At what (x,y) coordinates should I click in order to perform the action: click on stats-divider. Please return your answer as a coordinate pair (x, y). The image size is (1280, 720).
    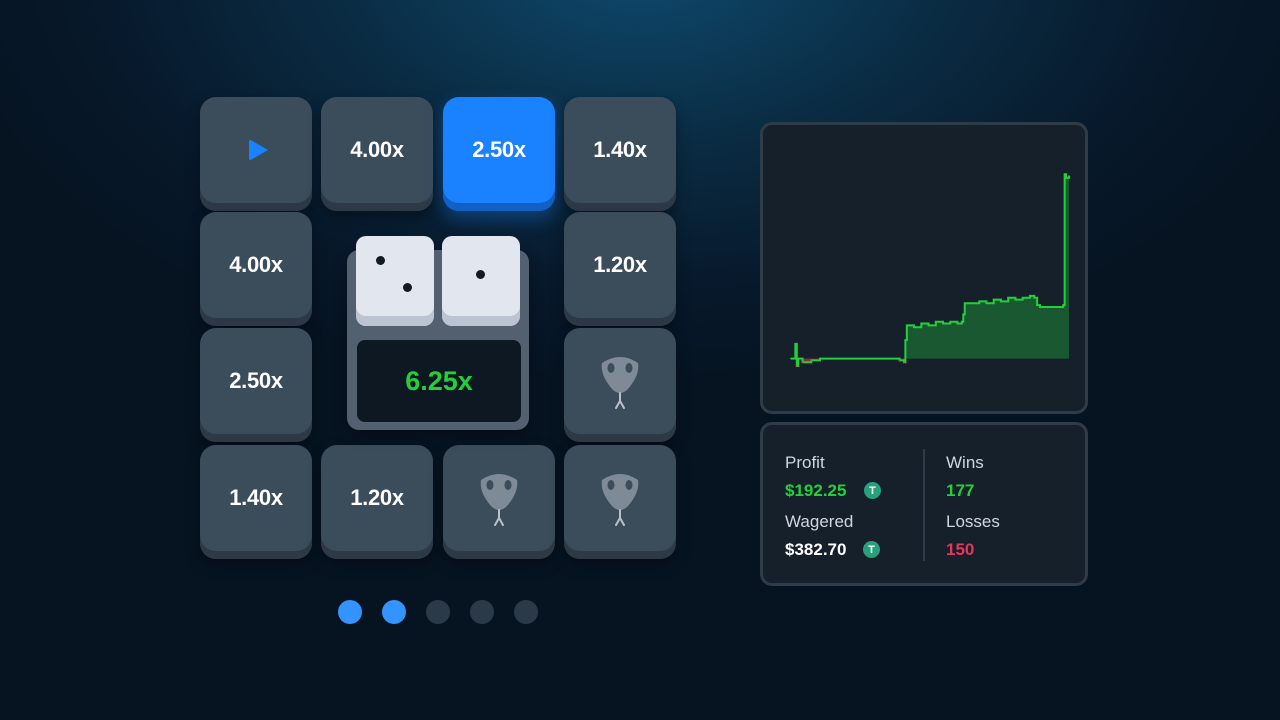
    Looking at the image, I should click on (924, 505).